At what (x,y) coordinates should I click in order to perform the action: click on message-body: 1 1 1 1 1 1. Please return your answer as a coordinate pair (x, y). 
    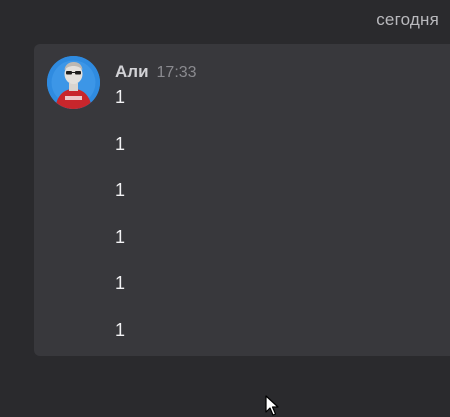
    Looking at the image, I should click on (120, 226).